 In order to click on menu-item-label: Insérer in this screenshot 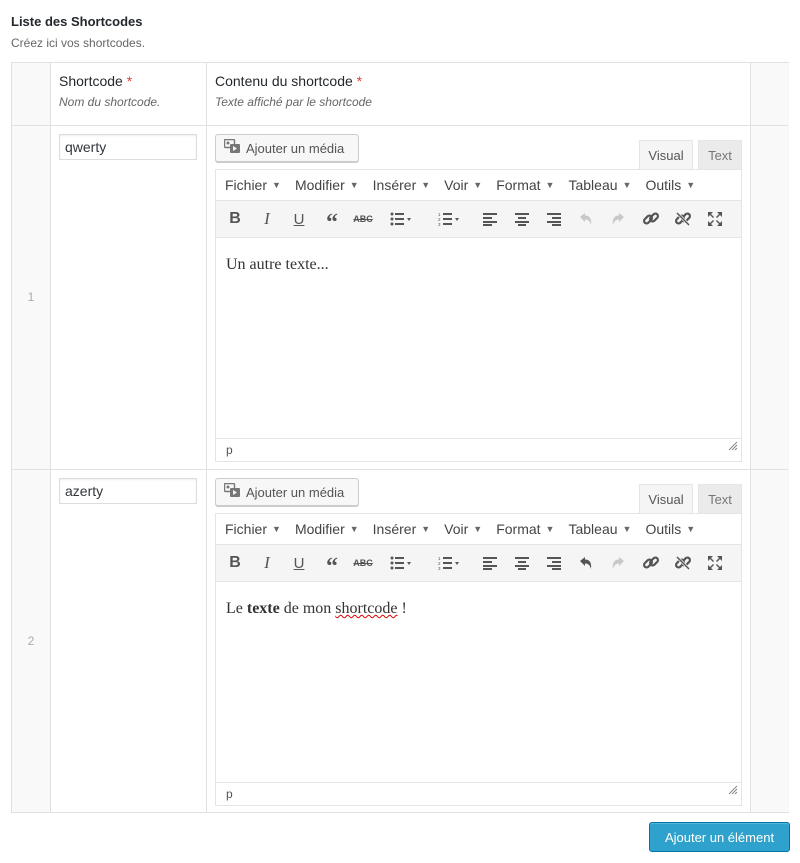, I will do `click(394, 185)`.